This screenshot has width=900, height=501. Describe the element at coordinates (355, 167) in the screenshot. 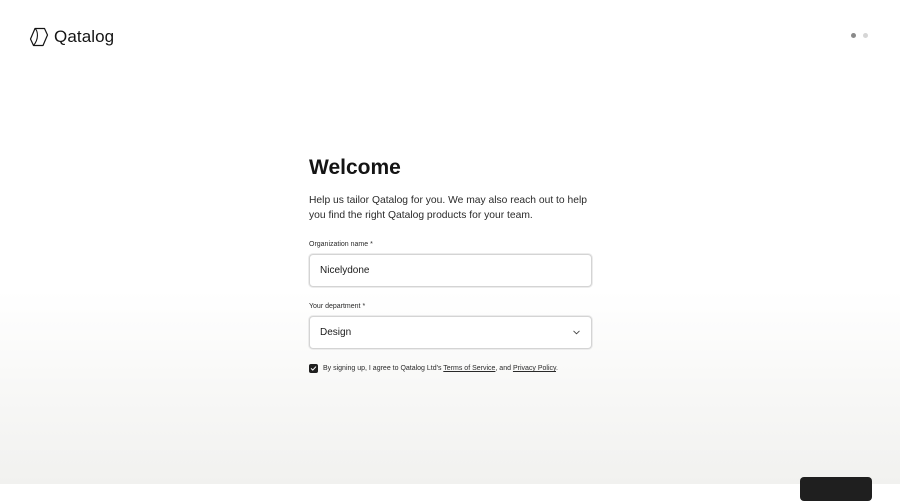

I see `page-title: Welcome` at that location.